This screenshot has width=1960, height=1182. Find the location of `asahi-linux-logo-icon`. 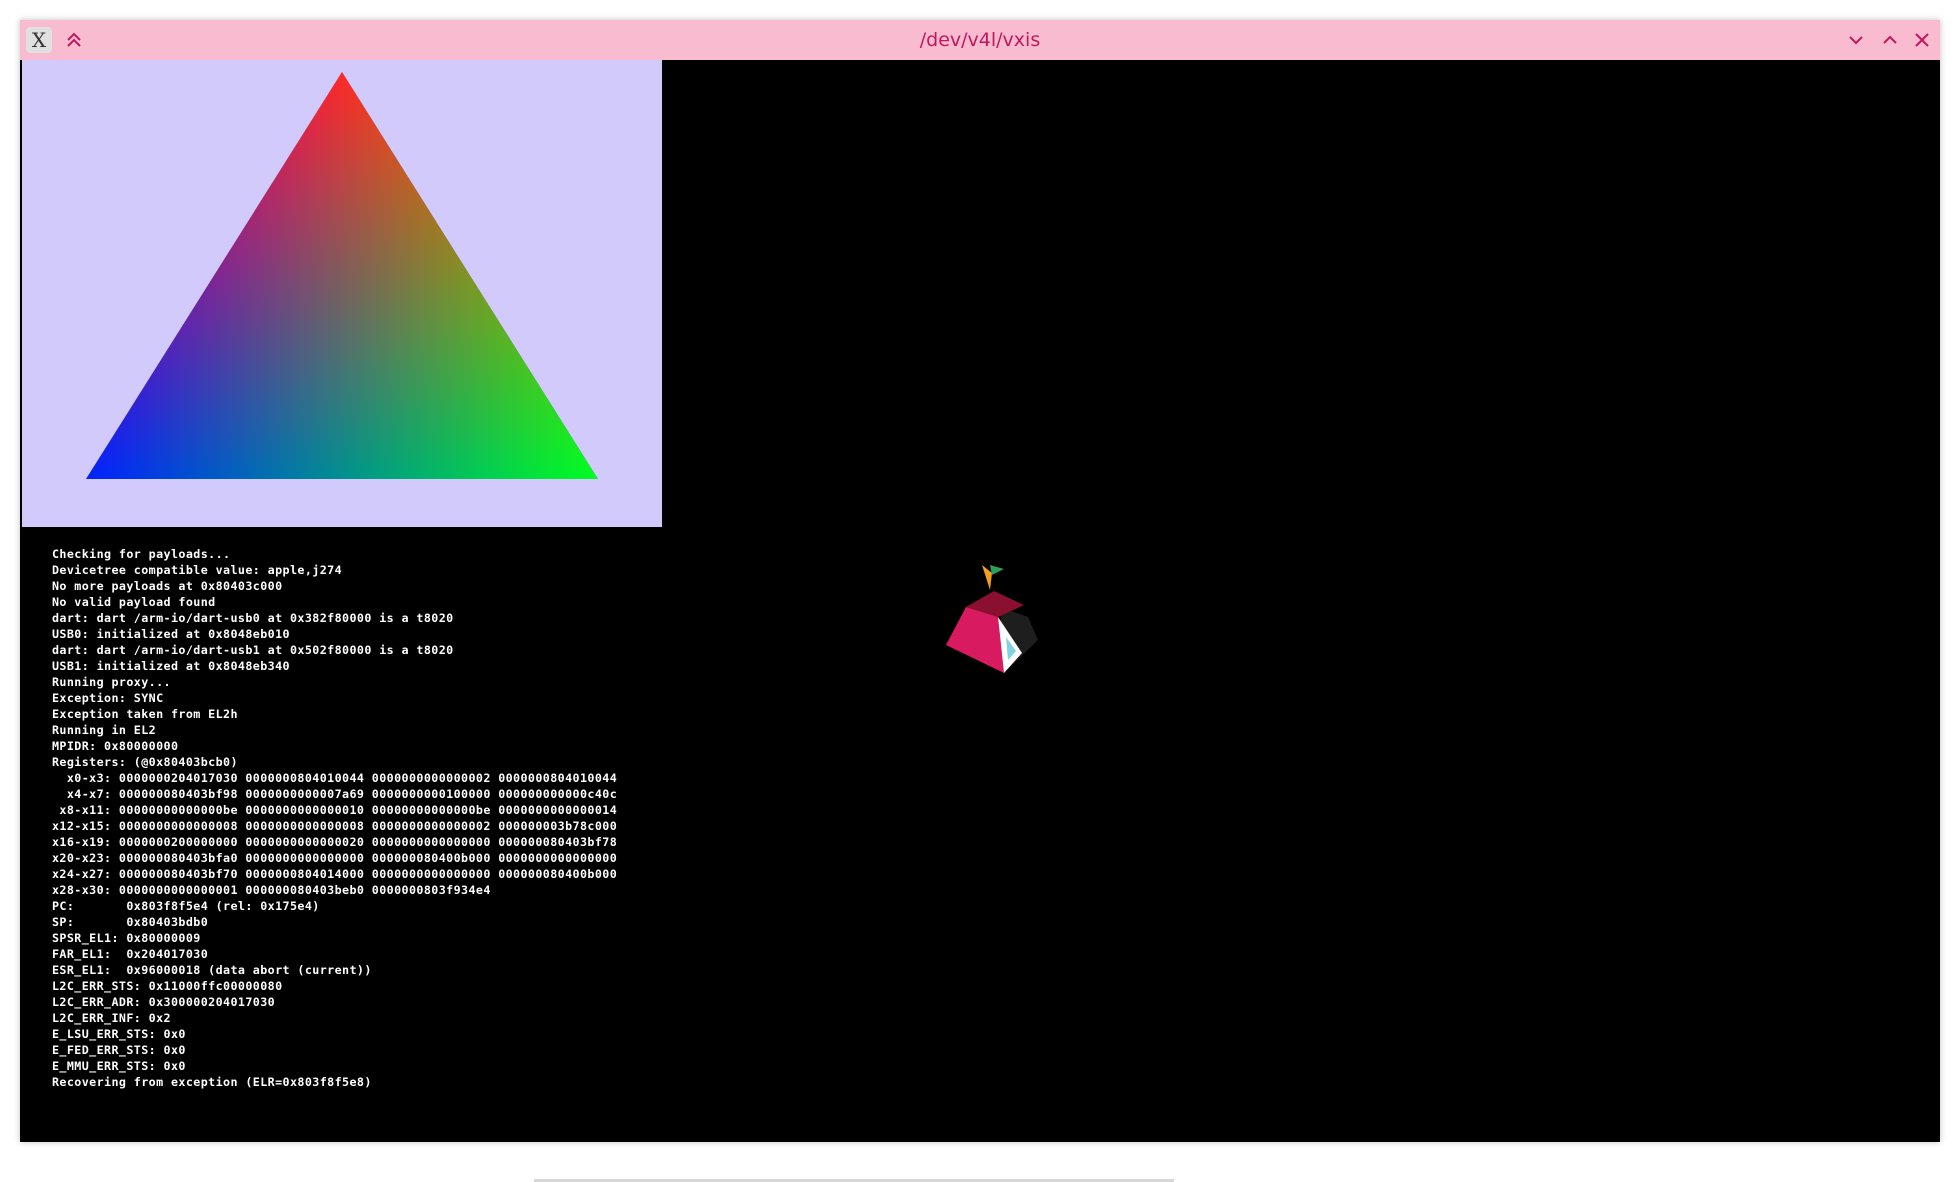

asahi-linux-logo-icon is located at coordinates (990, 622).